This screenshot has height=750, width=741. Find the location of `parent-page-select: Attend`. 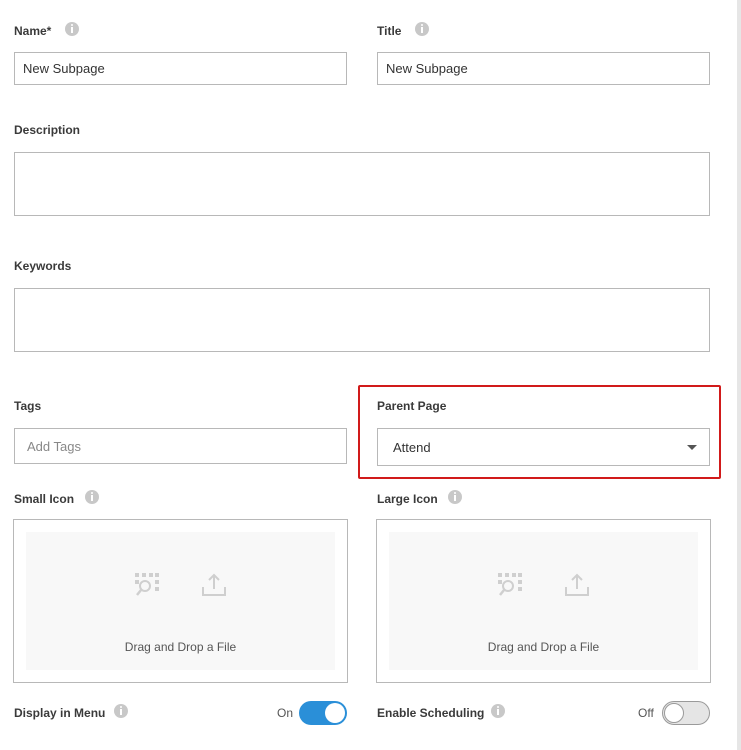

parent-page-select: Attend is located at coordinates (543, 447).